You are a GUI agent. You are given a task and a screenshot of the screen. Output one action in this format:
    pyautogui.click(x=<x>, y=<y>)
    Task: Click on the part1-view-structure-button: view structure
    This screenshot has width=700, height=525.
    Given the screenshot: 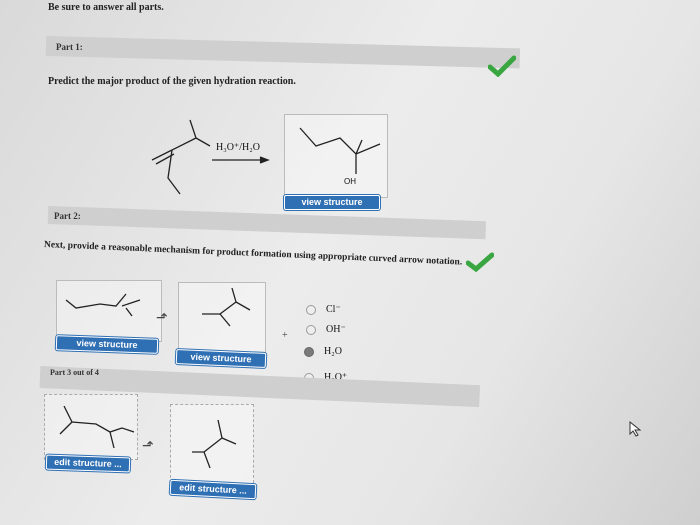 What is the action you would take?
    pyautogui.click(x=332, y=202)
    